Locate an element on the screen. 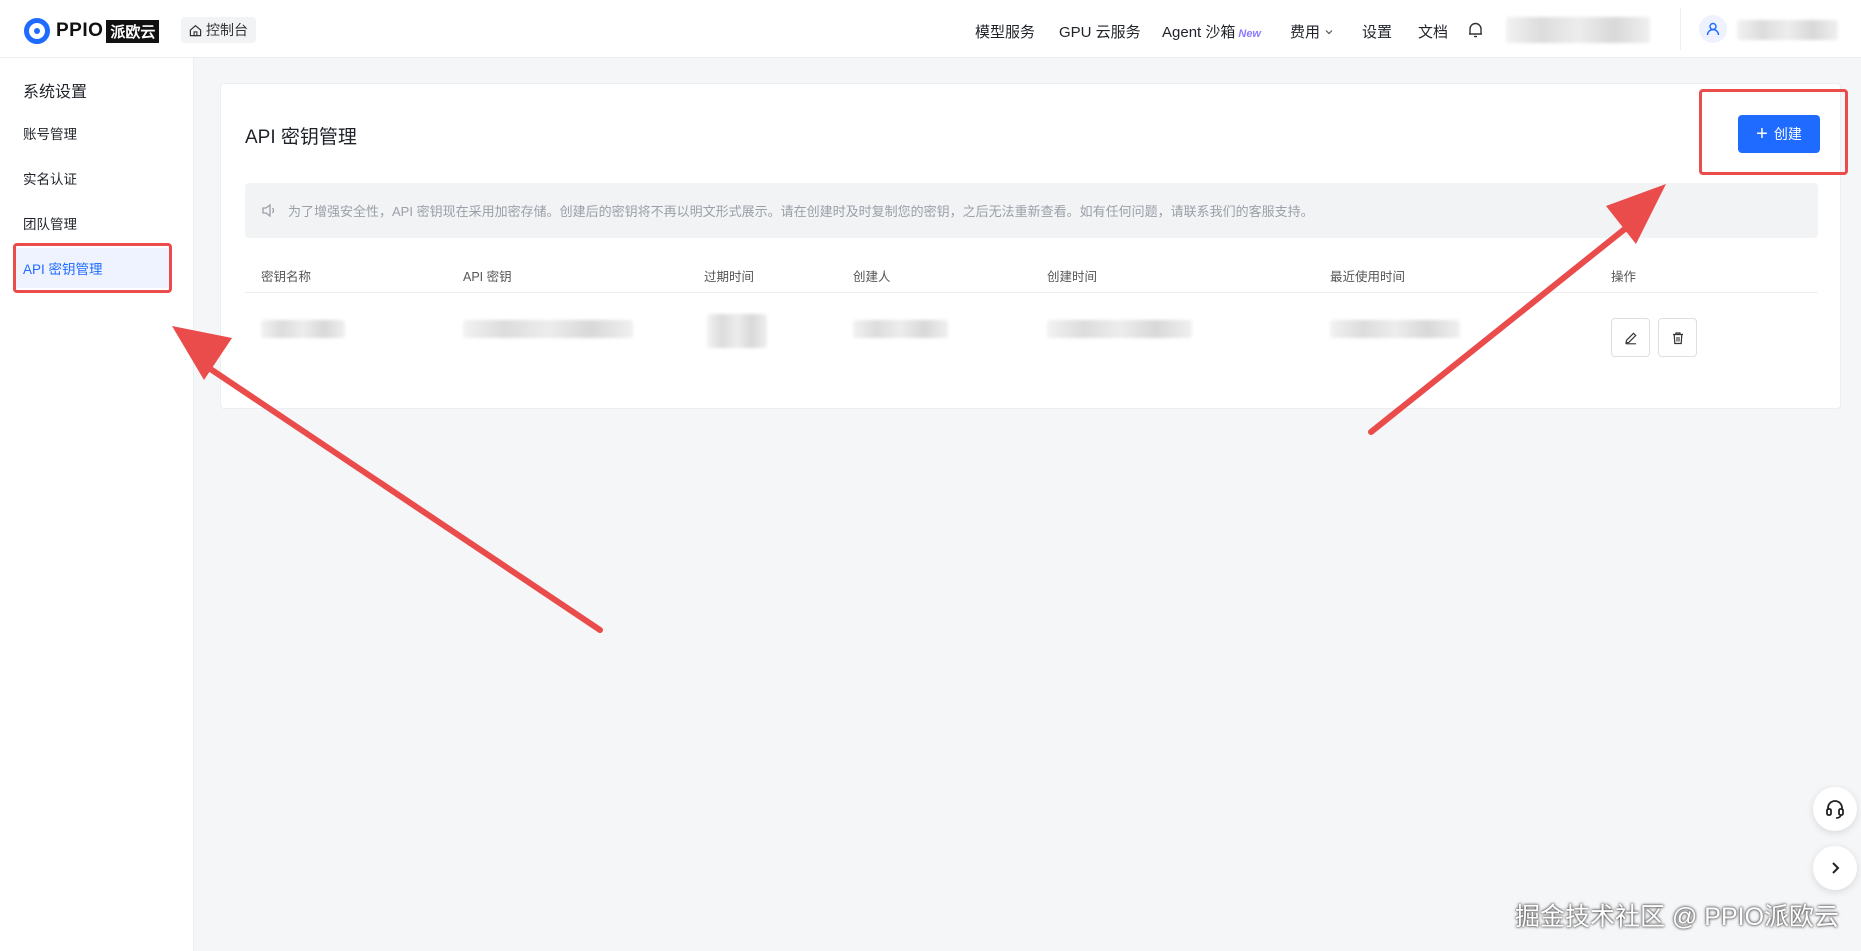 This screenshot has width=1861, height=951. nav-docs: 文档 is located at coordinates (1433, 31).